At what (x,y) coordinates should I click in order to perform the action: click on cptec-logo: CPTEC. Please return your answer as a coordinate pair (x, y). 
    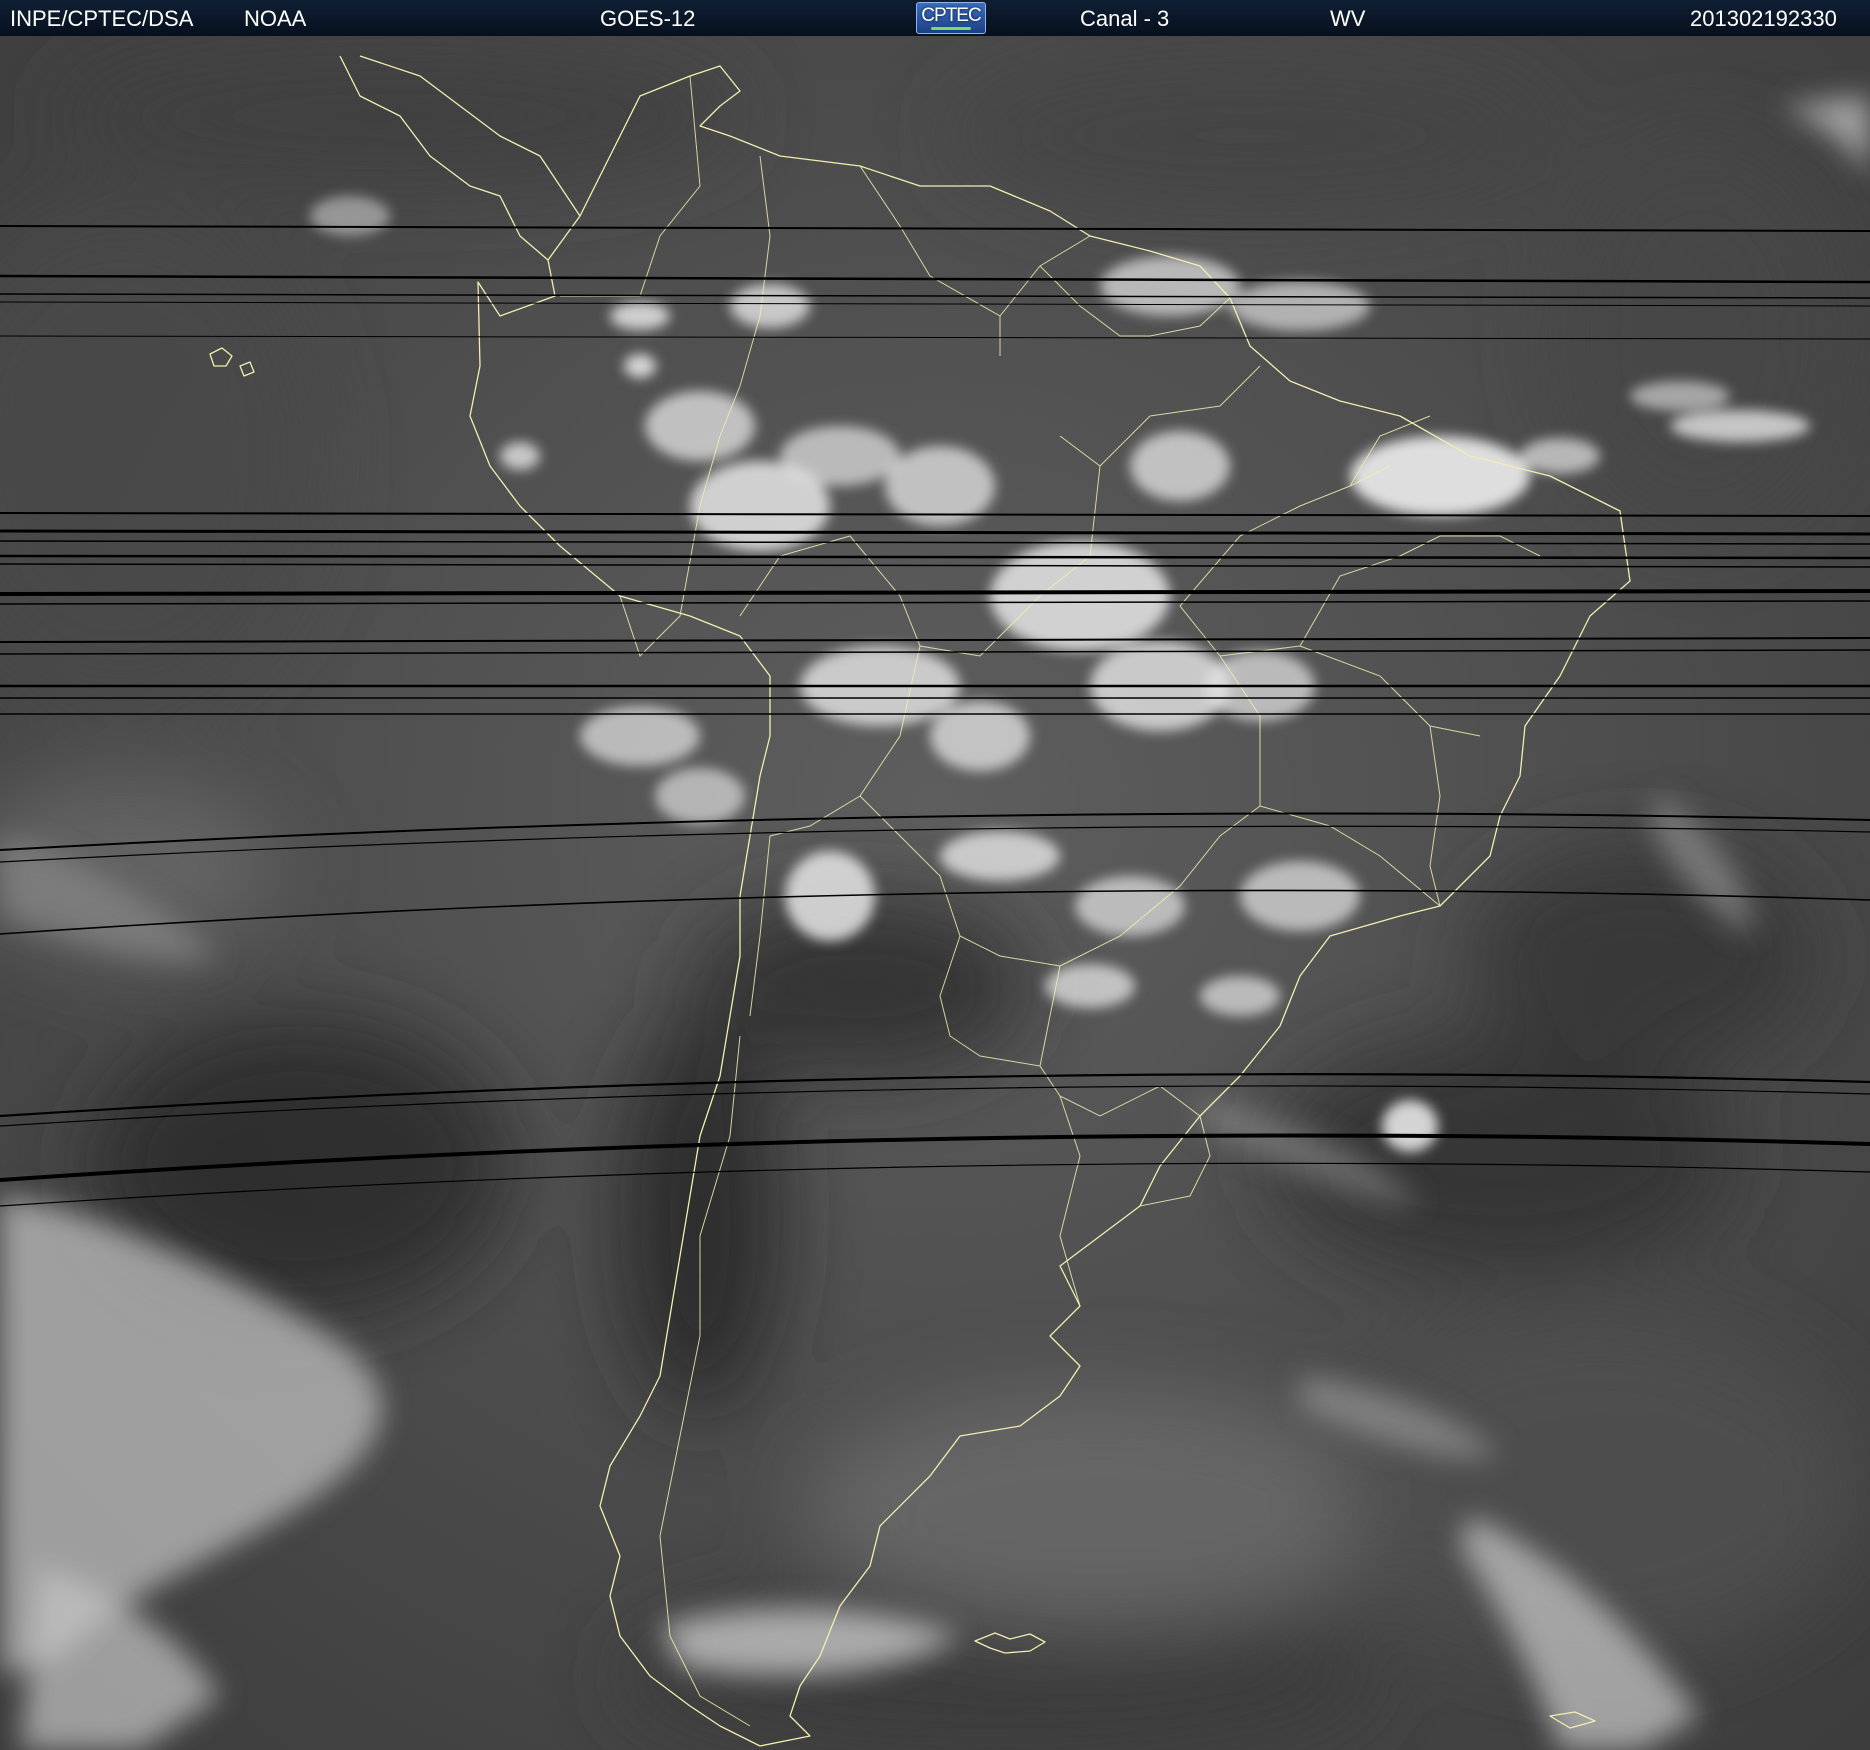
    Looking at the image, I should click on (951, 18).